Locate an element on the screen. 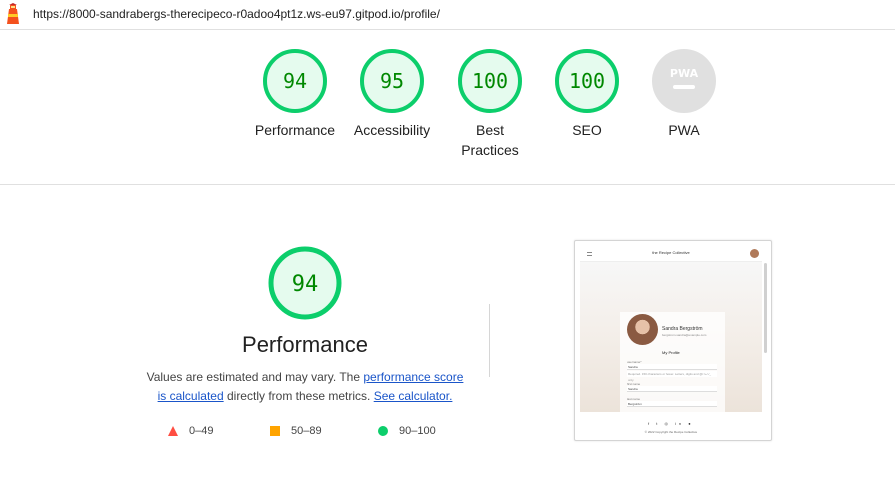 This screenshot has height=486, width=895. legend-fail: 0–49 is located at coordinates (190, 431).